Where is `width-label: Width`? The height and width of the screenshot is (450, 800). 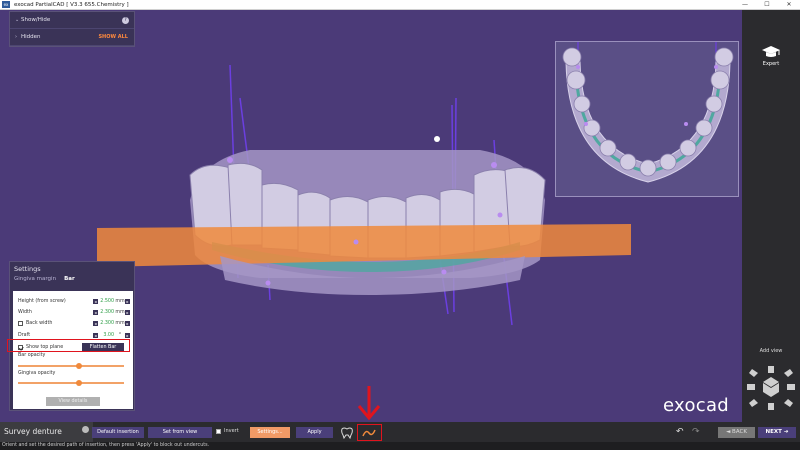
width-label: Width is located at coordinates (25, 312).